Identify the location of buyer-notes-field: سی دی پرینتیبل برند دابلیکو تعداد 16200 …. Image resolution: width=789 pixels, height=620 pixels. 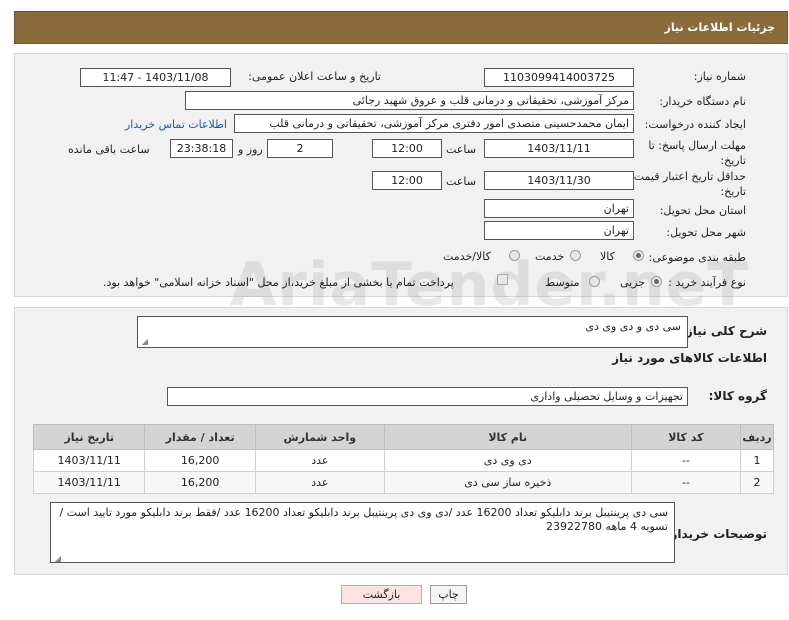
(362, 532).